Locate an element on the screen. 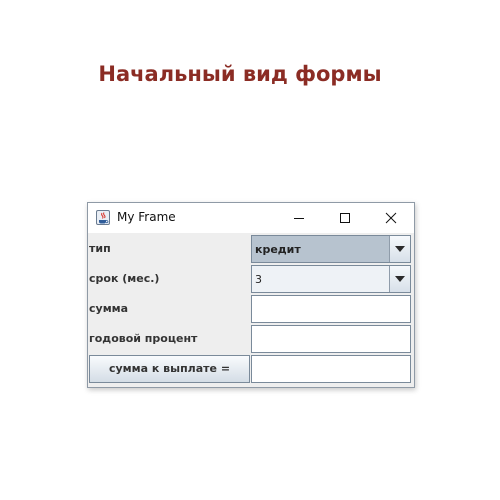 The height and width of the screenshot is (500, 500). row-sum: сумма is located at coordinates (251, 309).